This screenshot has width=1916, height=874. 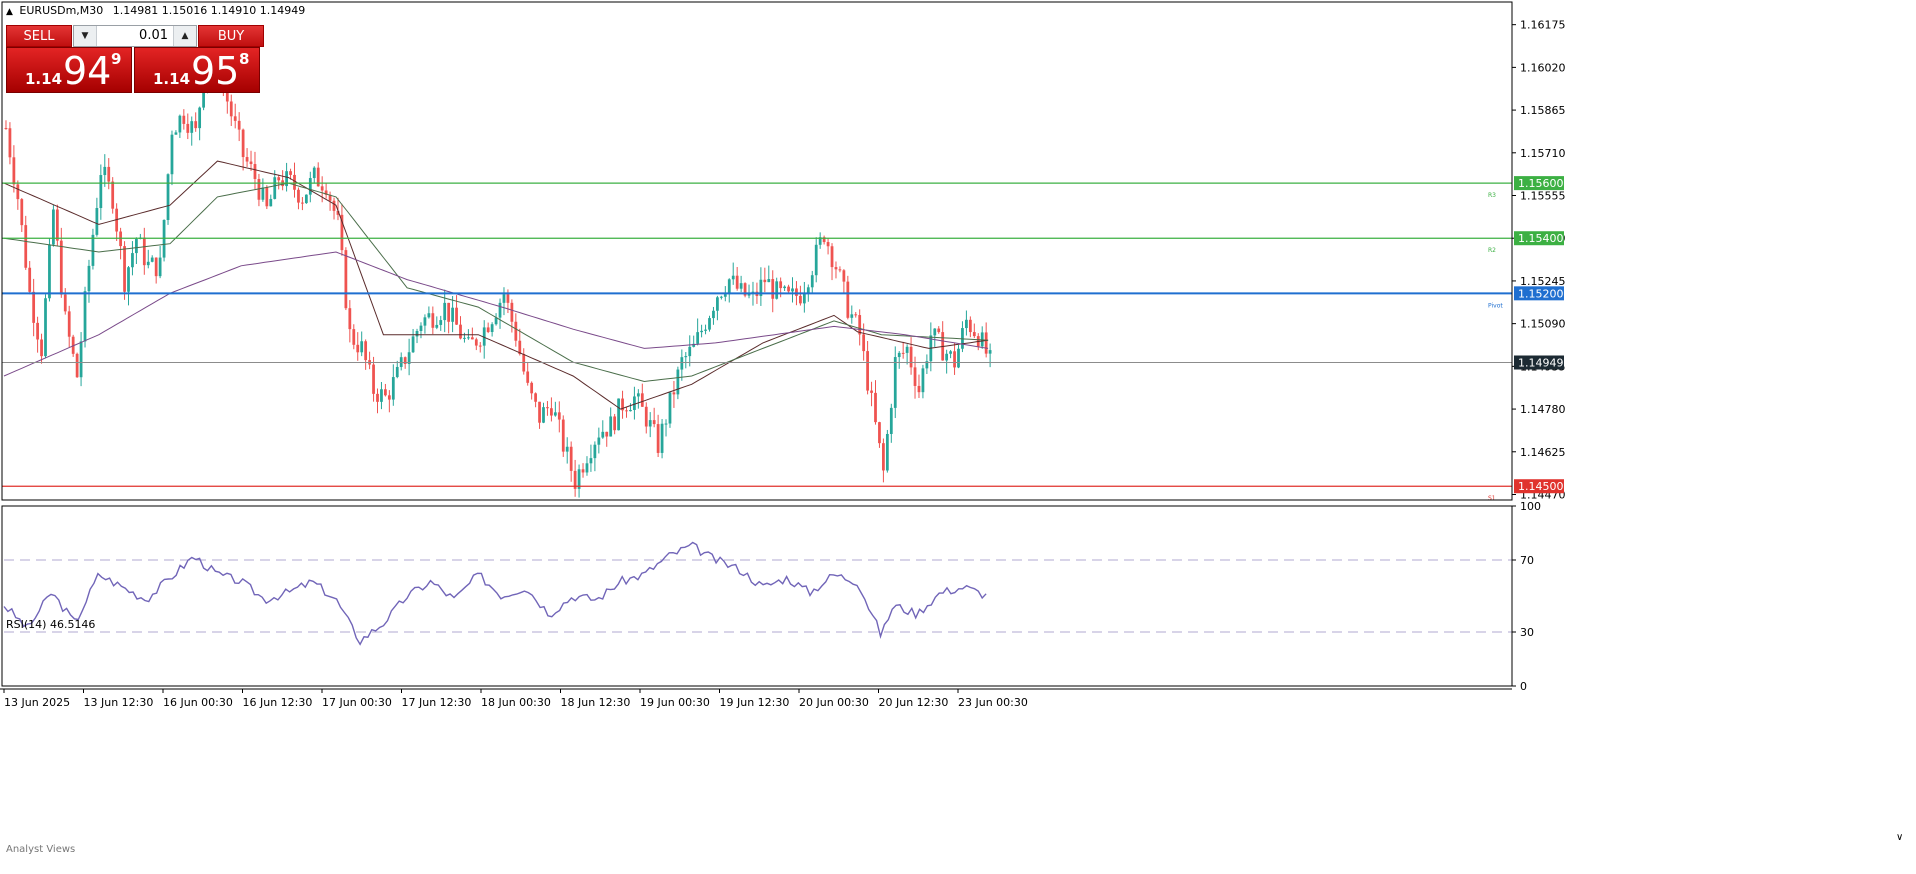 I want to click on chevron-down-icon: ∨, so click(x=1899, y=837).